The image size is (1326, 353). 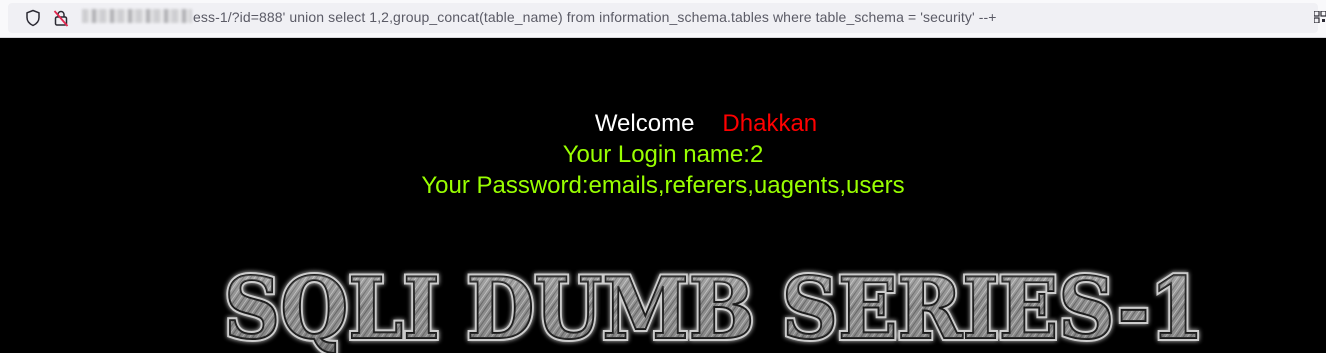 What do you see at coordinates (1320, 17) in the screenshot?
I see `qr-code-icon` at bounding box center [1320, 17].